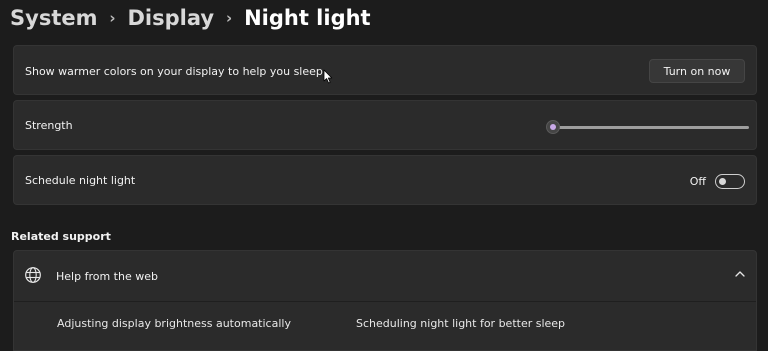  I want to click on strength-slider, so click(647, 127).